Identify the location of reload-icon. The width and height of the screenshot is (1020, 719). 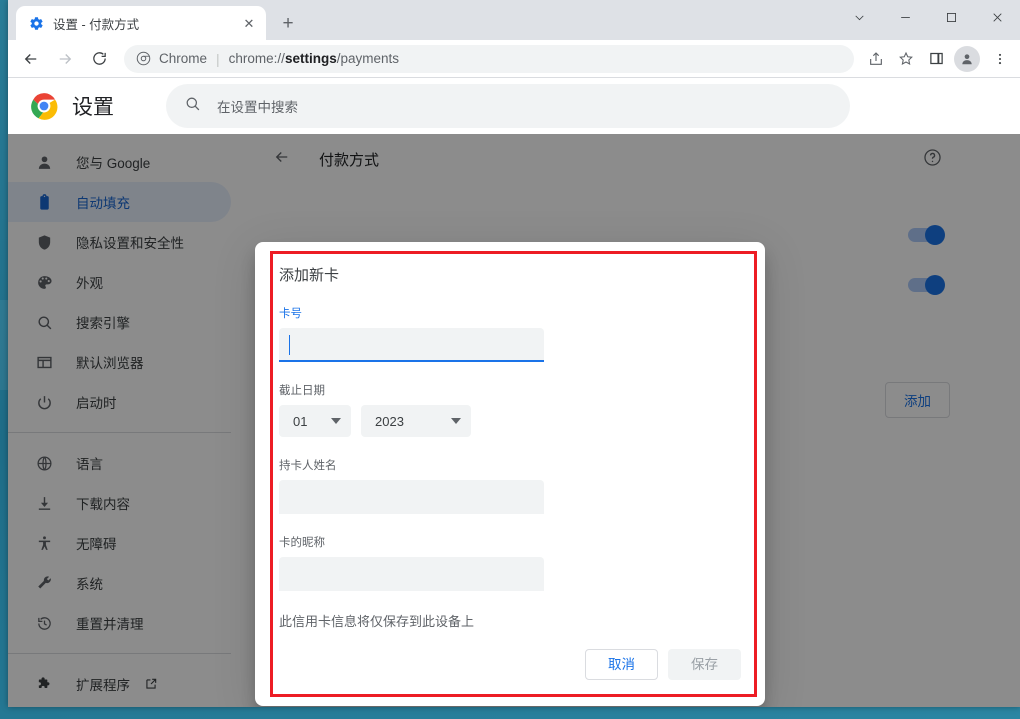
(99, 59).